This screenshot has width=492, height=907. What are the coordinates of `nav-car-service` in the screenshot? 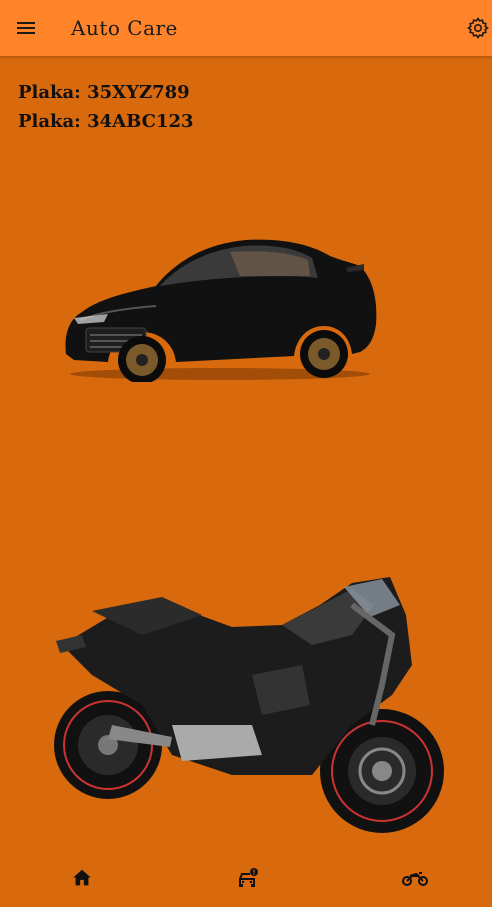 It's located at (248, 878).